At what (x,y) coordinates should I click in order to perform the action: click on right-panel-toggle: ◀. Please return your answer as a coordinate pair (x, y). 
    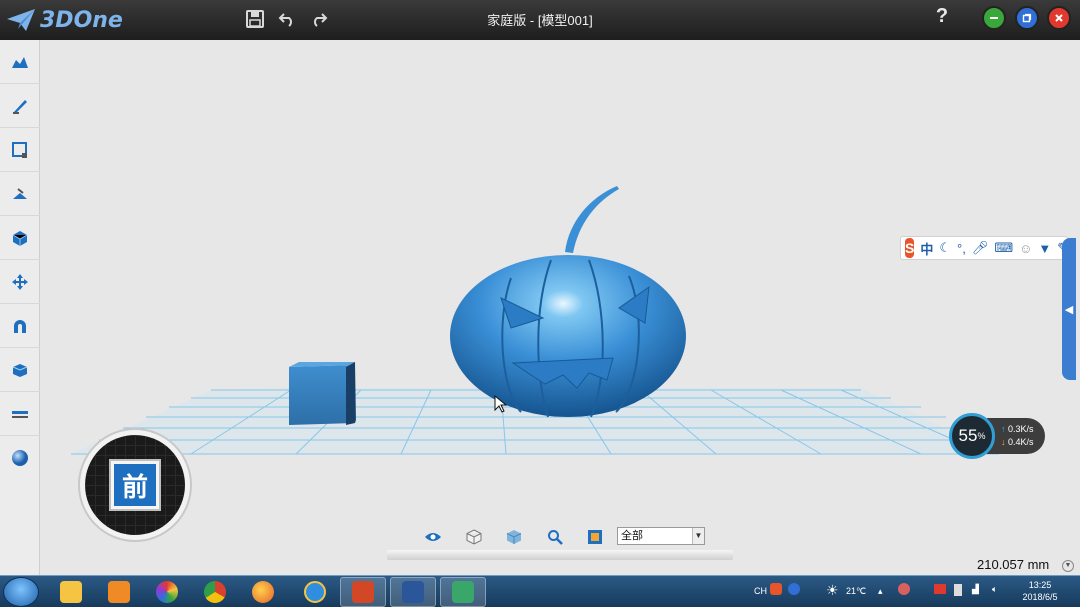
    Looking at the image, I should click on (1069, 309).